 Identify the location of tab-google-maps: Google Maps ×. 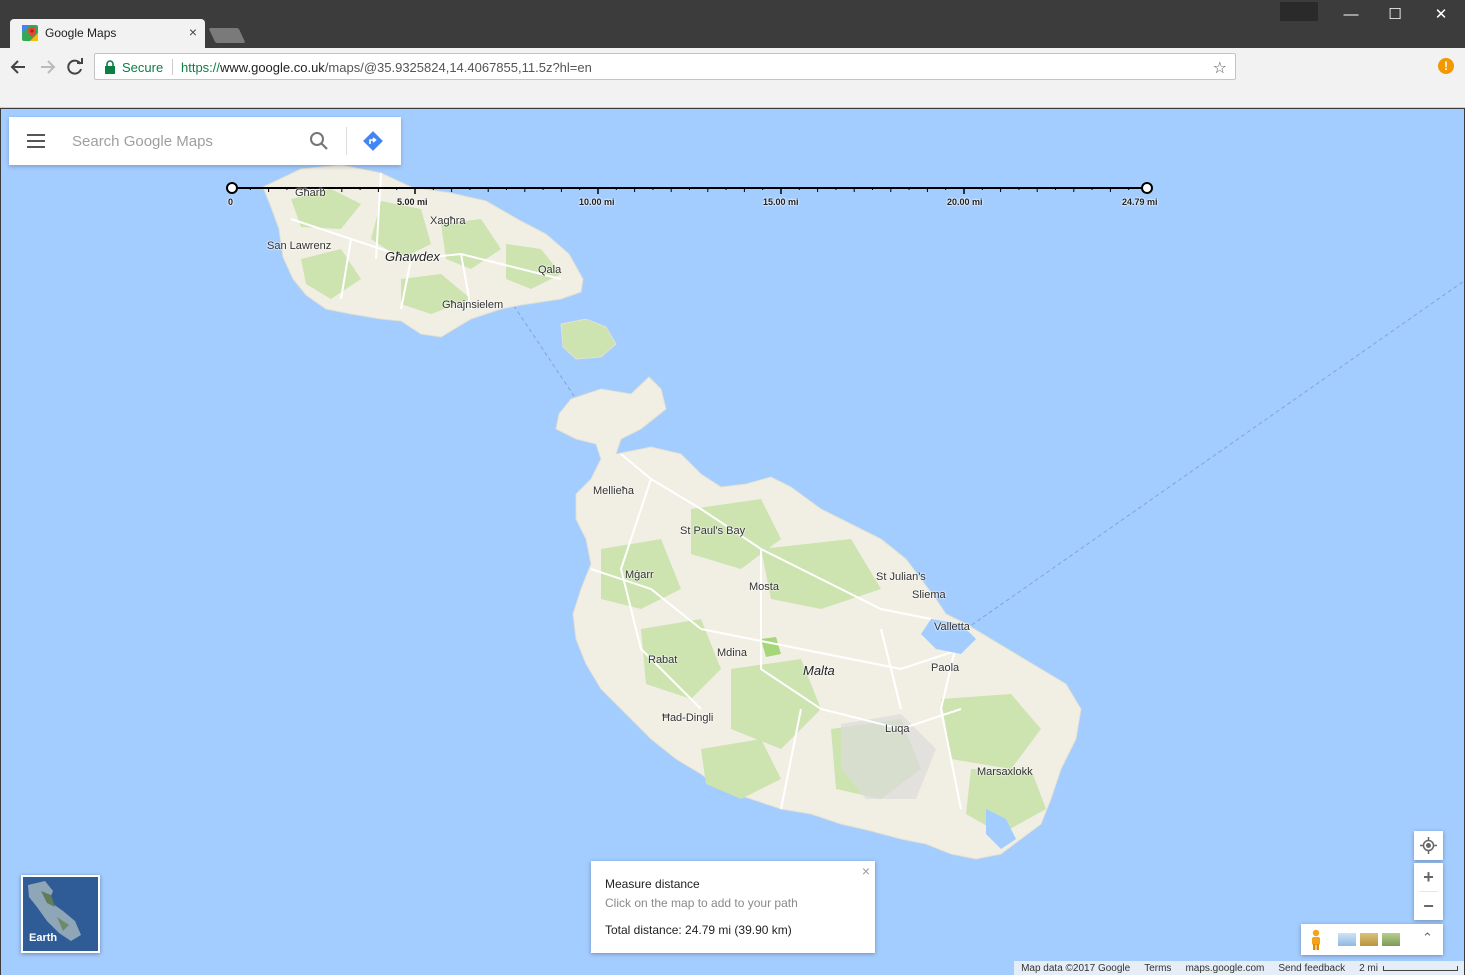
(107, 33).